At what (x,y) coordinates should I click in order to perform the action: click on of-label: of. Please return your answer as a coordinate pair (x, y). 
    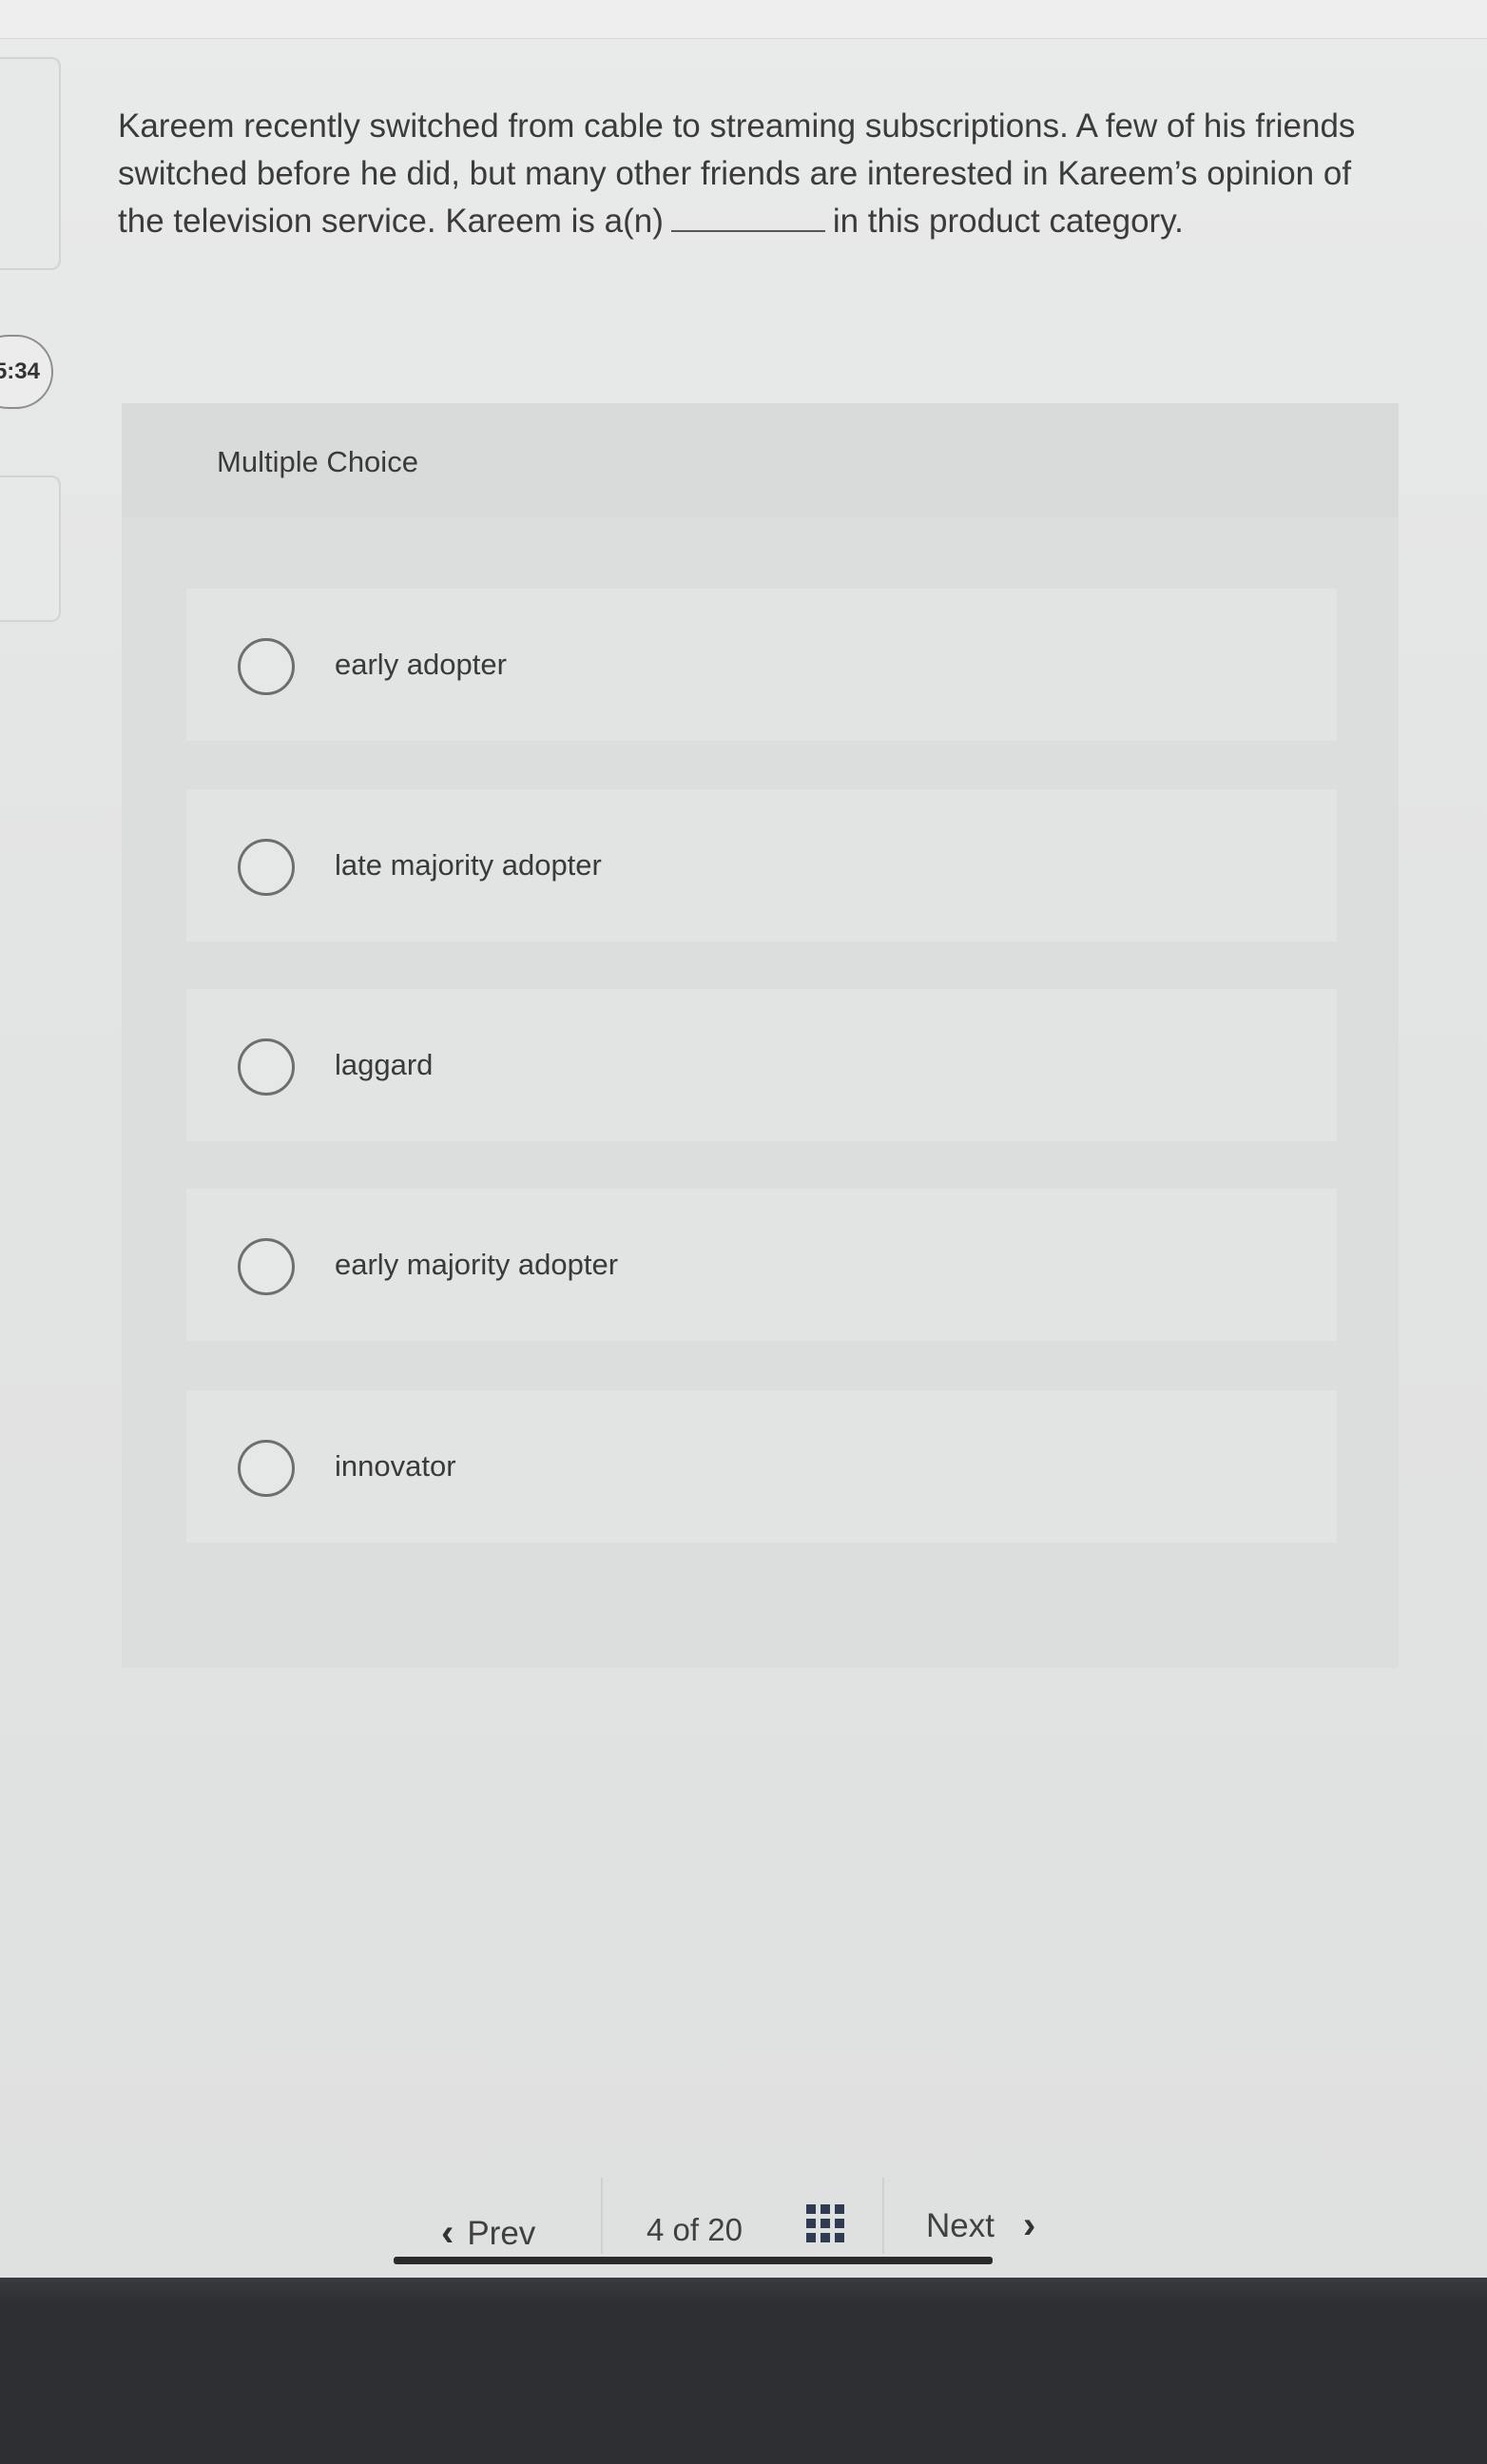
    Looking at the image, I should click on (686, 2229).